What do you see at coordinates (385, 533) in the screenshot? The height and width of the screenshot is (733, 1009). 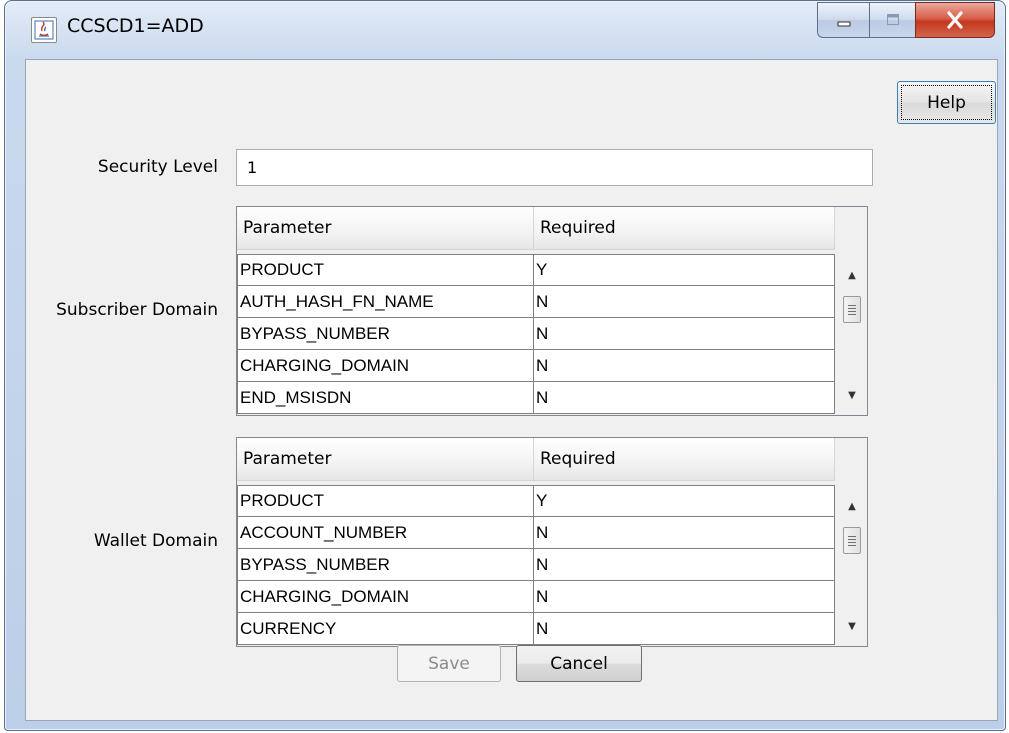 I see `parameter-cell: ACCOUNT_NUMBER` at bounding box center [385, 533].